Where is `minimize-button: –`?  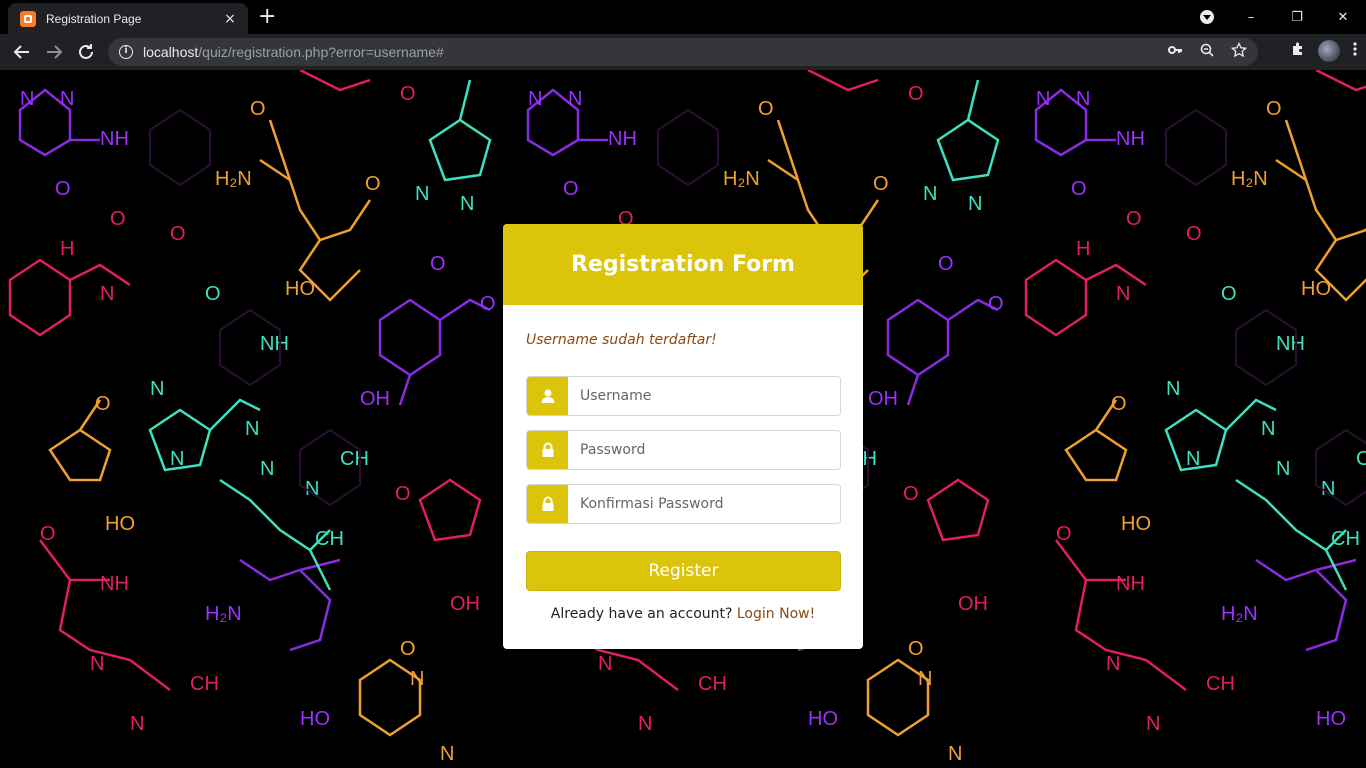
minimize-button: – is located at coordinates (1251, 17).